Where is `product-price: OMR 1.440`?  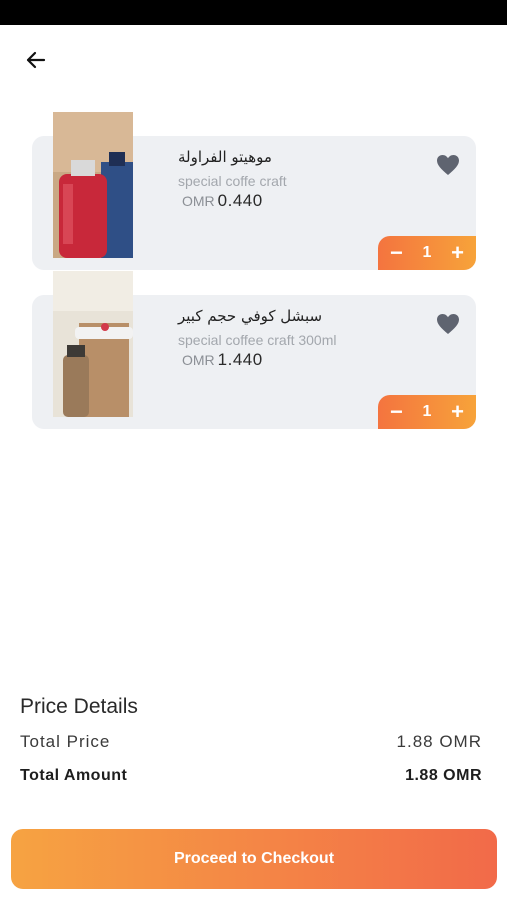
product-price: OMR 1.440 is located at coordinates (222, 360).